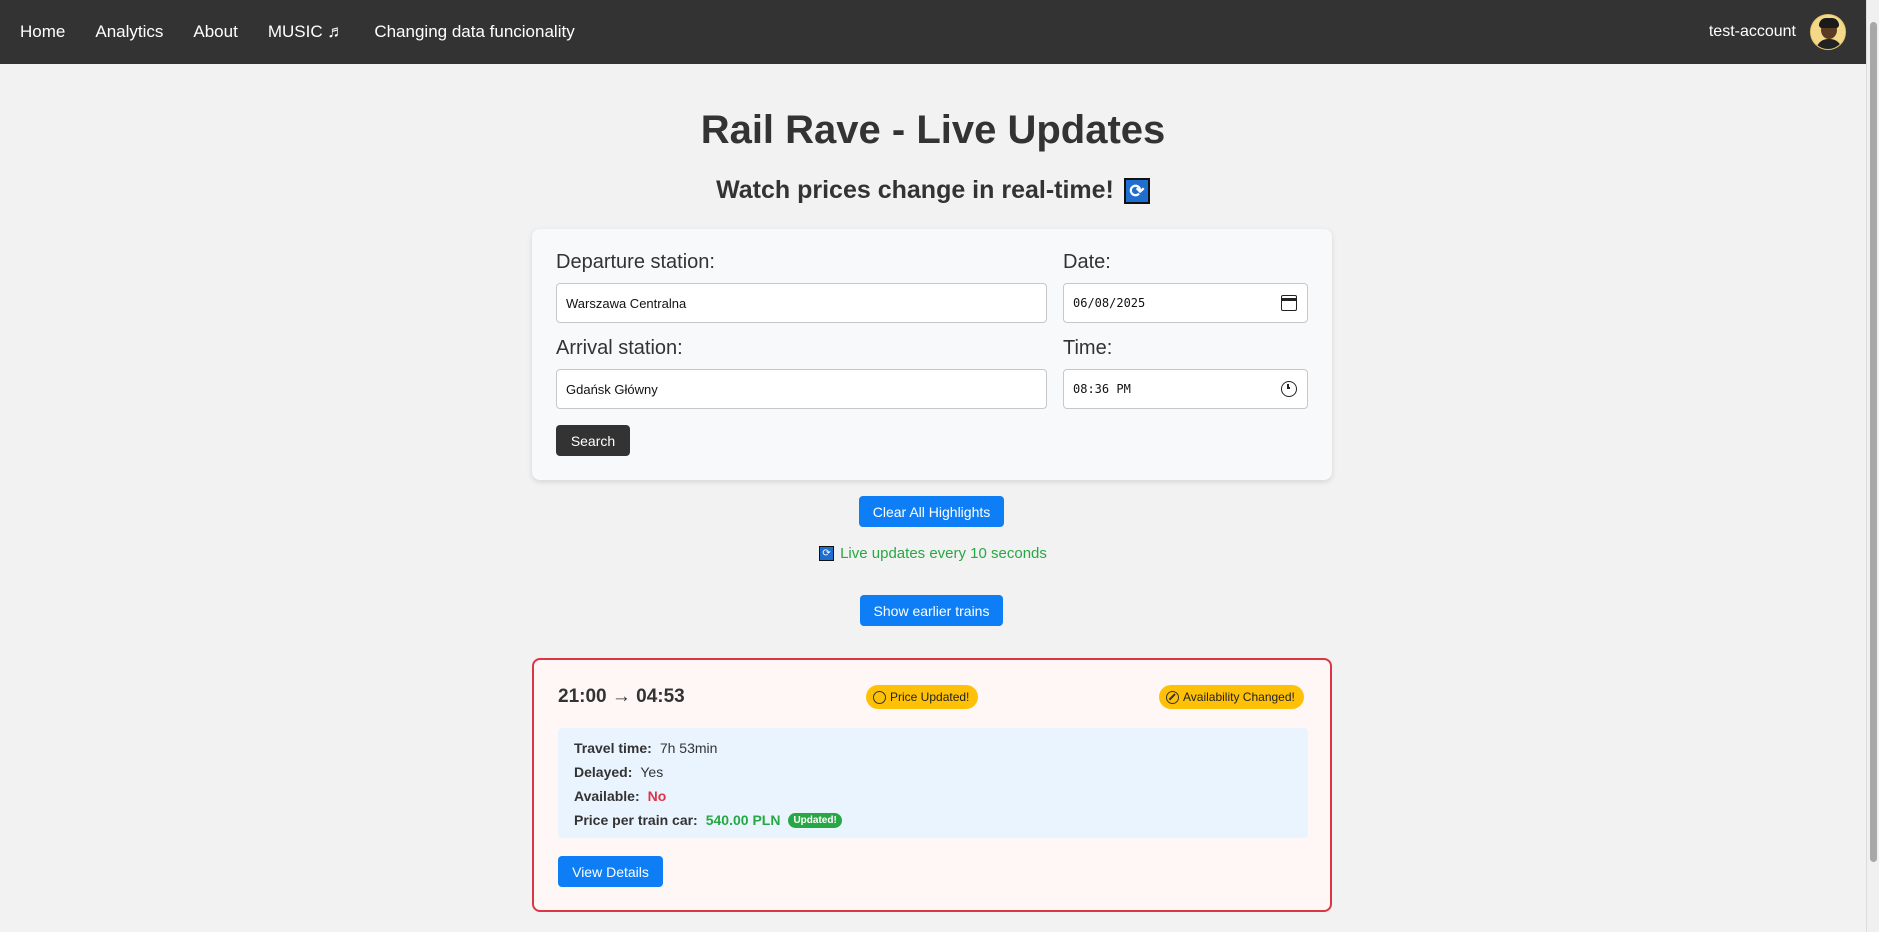 The image size is (1879, 932). What do you see at coordinates (612, 389) in the screenshot?
I see `arrival-station-value: Gdańsk Główny` at bounding box center [612, 389].